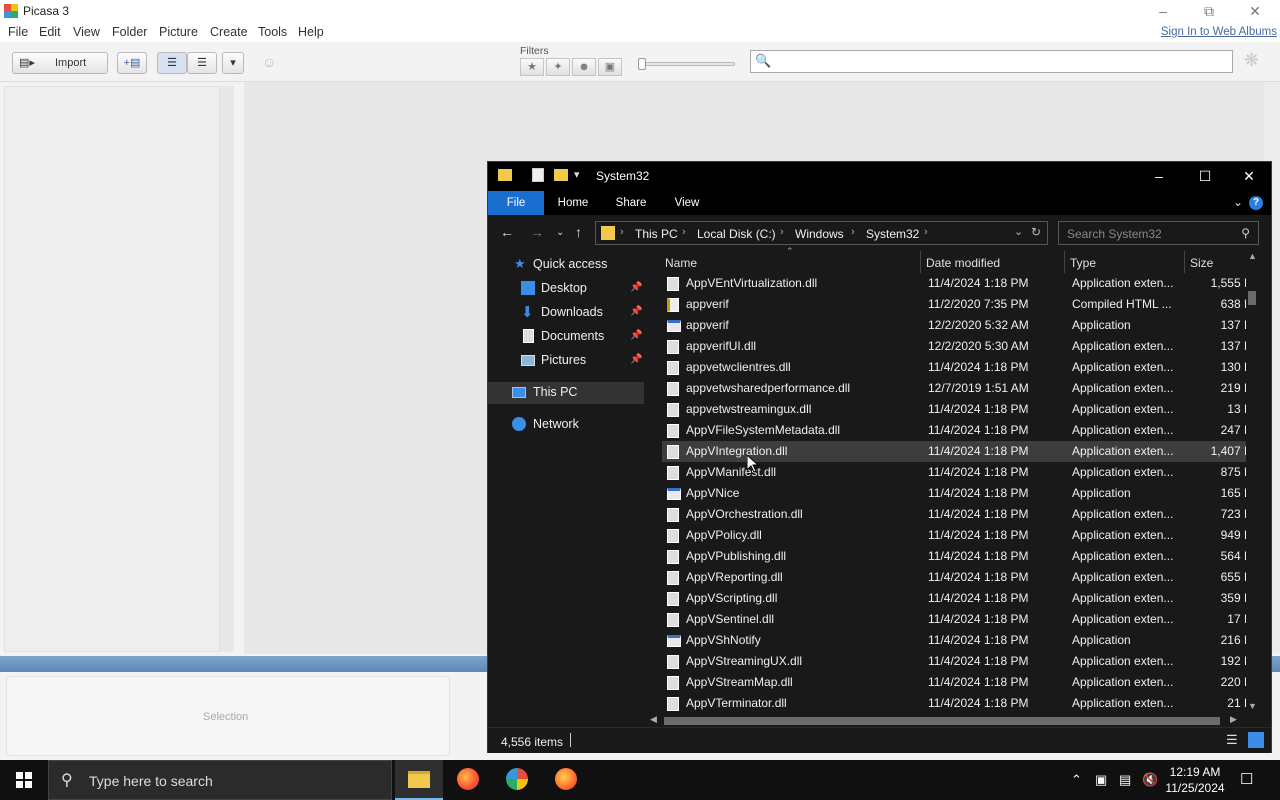  What do you see at coordinates (1163, 11) in the screenshot?
I see `picasa-minimize-button: –` at bounding box center [1163, 11].